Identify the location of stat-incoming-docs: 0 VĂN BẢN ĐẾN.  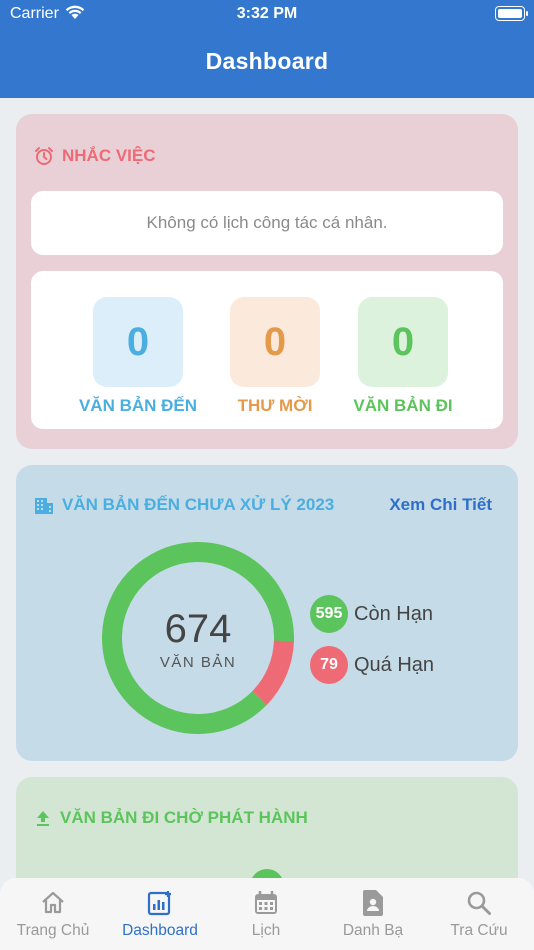
(138, 356).